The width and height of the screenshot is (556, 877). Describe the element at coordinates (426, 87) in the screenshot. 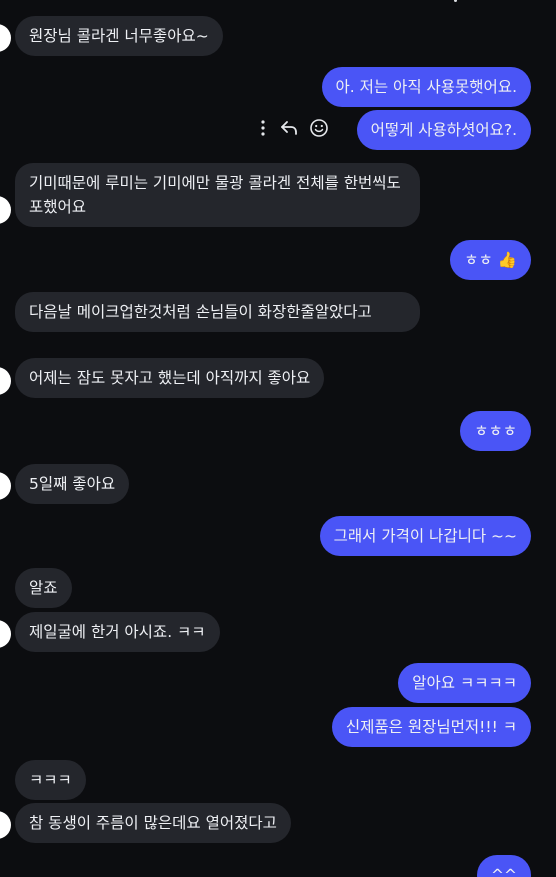

I see `outgoing-message: 아. 저는 아직 사용못햇어요.` at that location.